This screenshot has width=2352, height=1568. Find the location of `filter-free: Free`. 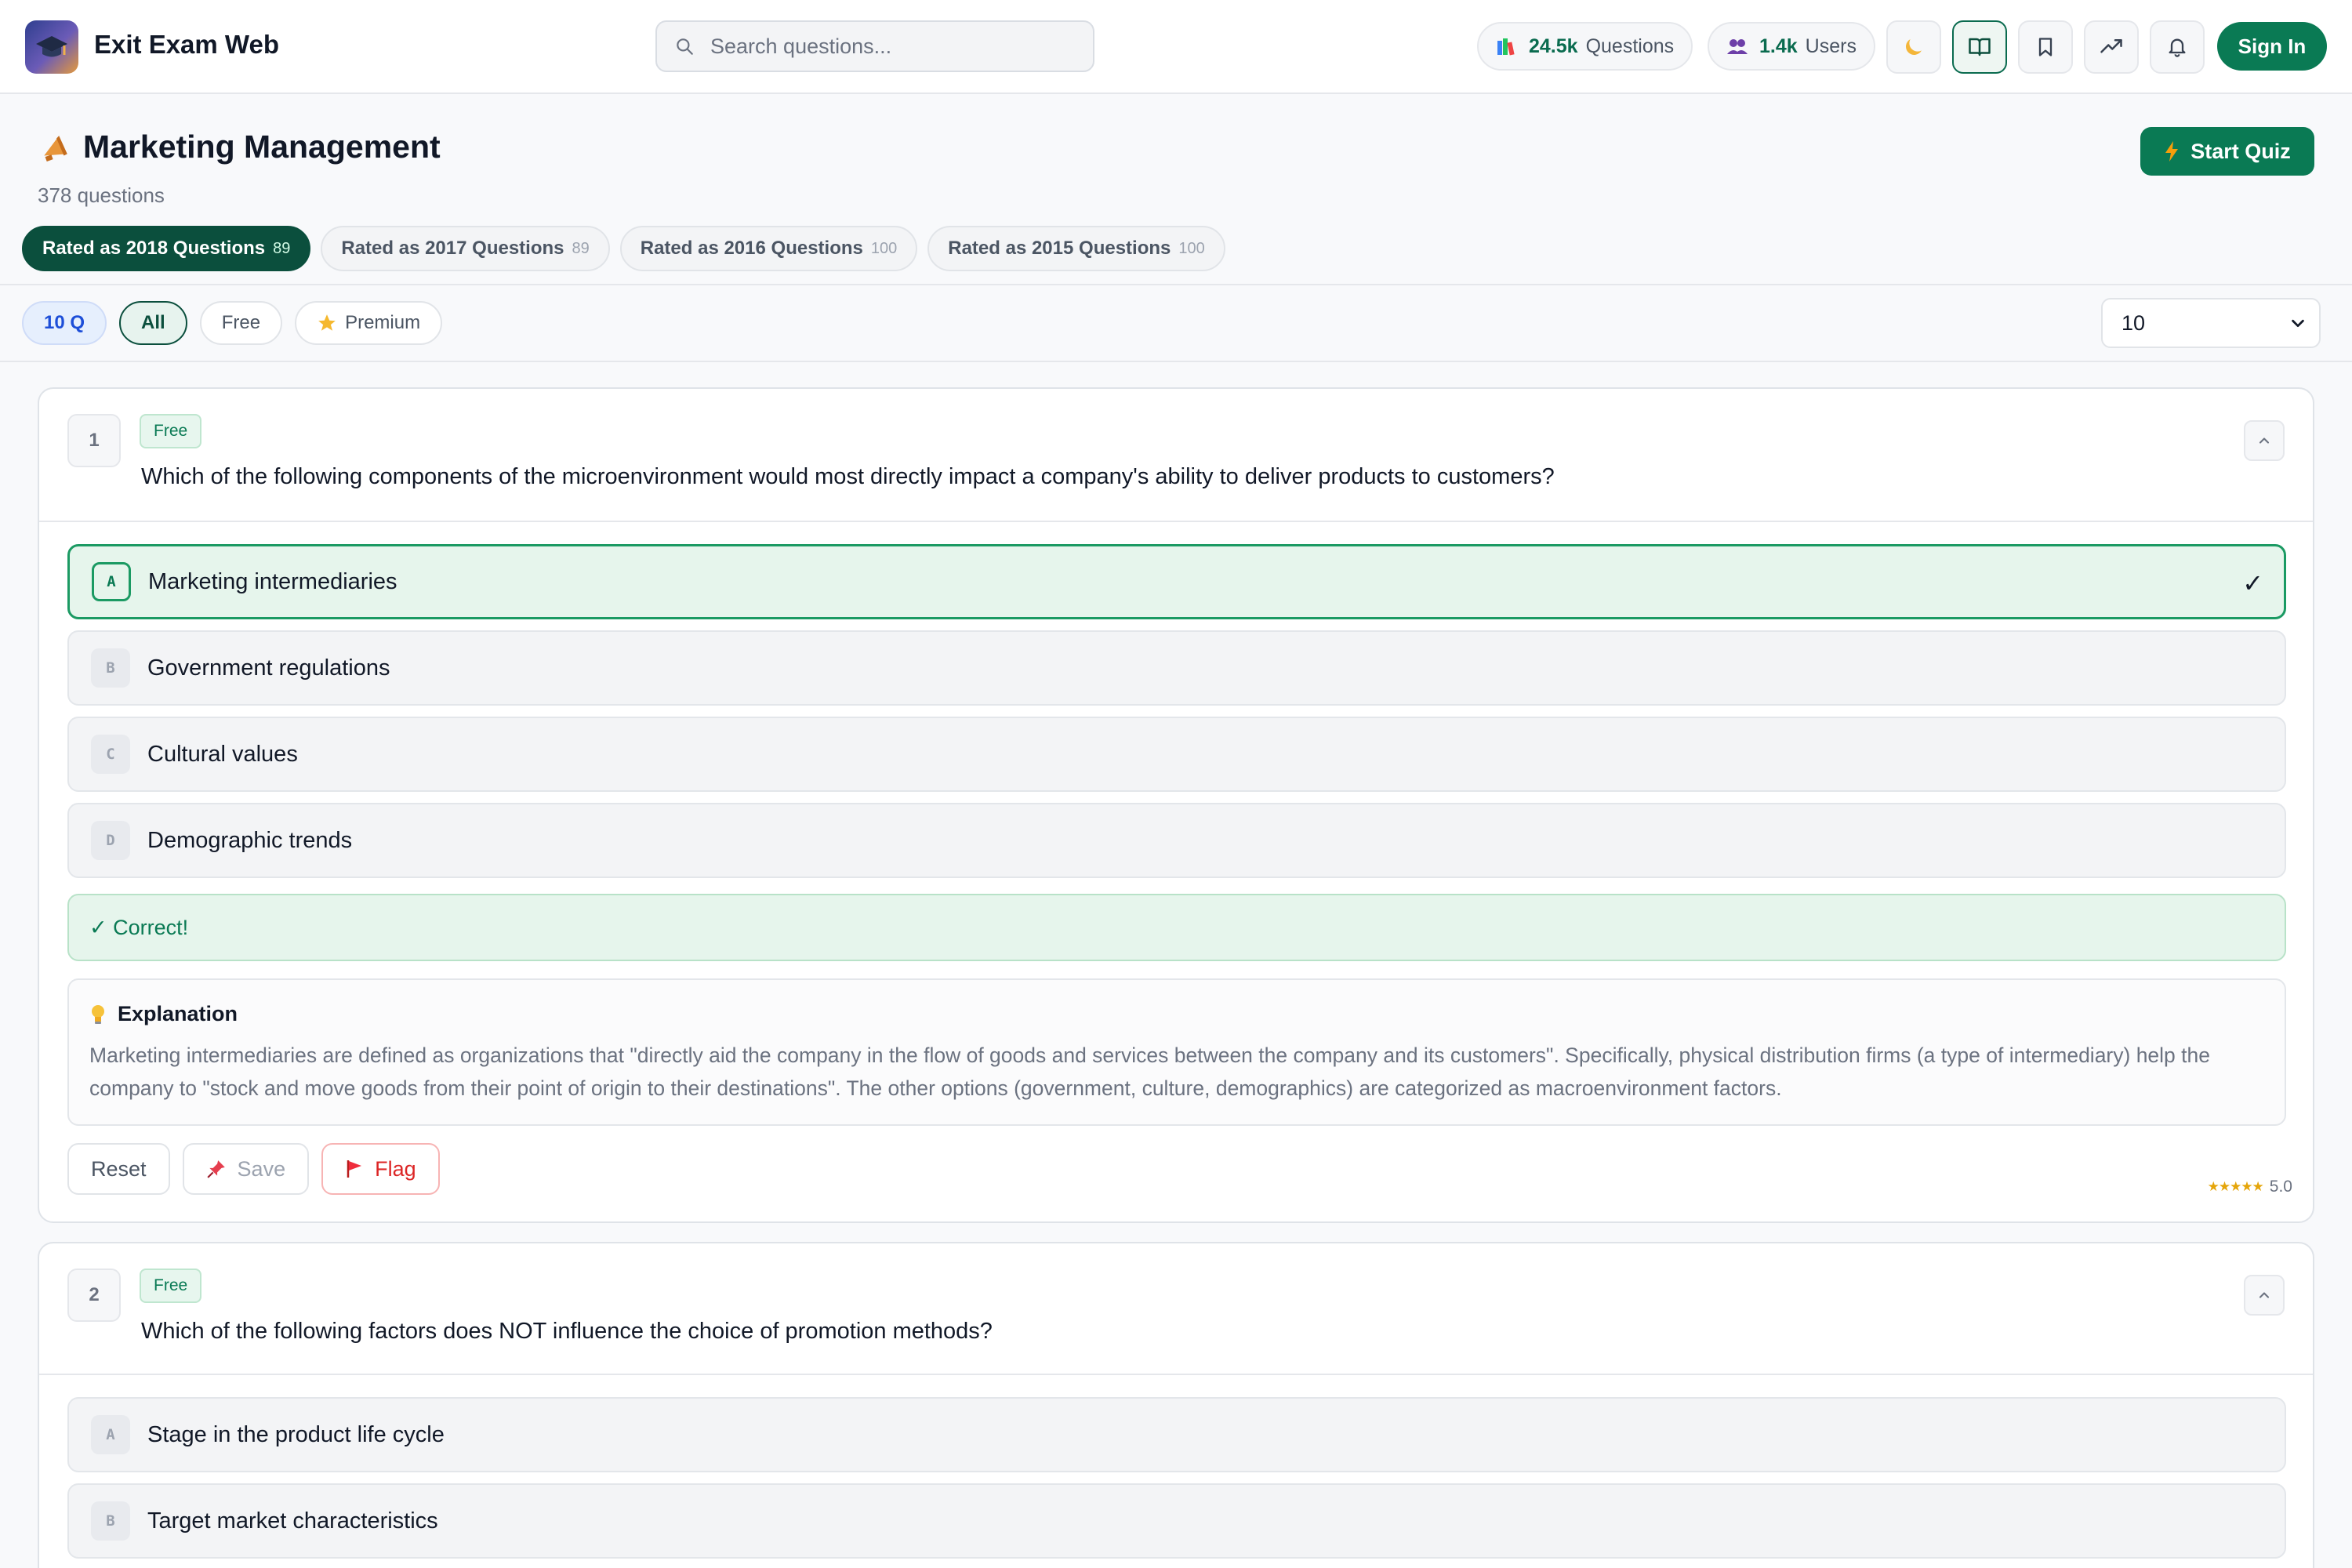

filter-free: Free is located at coordinates (241, 323).